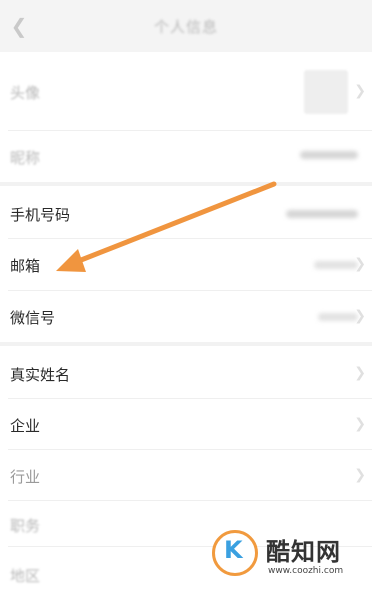 Image resolution: width=372 pixels, height=591 pixels. Describe the element at coordinates (25, 426) in the screenshot. I see `company-label: 企业` at that location.